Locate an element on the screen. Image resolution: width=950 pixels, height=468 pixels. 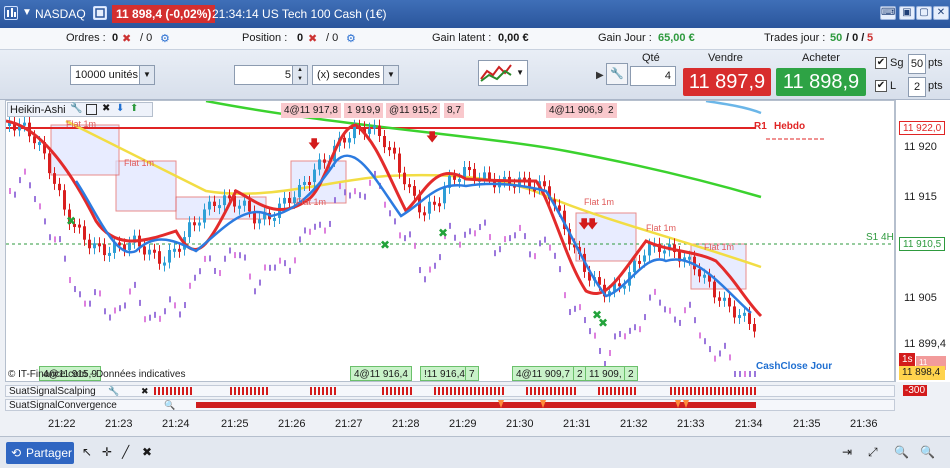
position-value: 0 is located at coordinates (300, 38).